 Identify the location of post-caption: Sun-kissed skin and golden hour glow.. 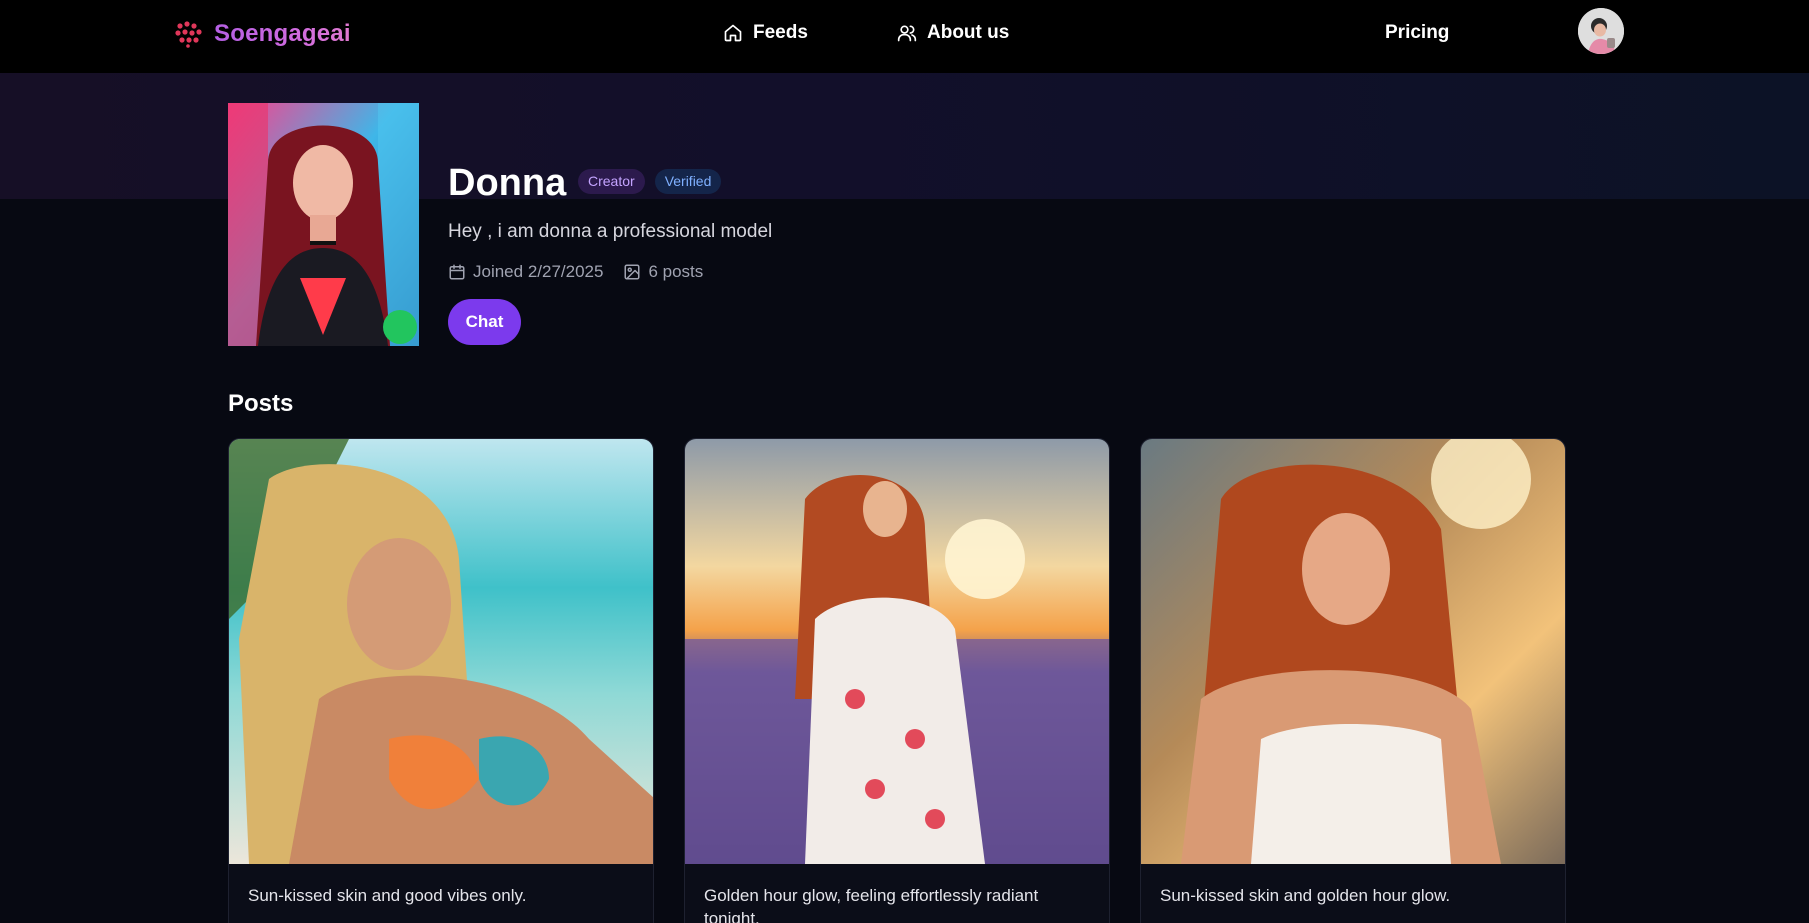
(1305, 895).